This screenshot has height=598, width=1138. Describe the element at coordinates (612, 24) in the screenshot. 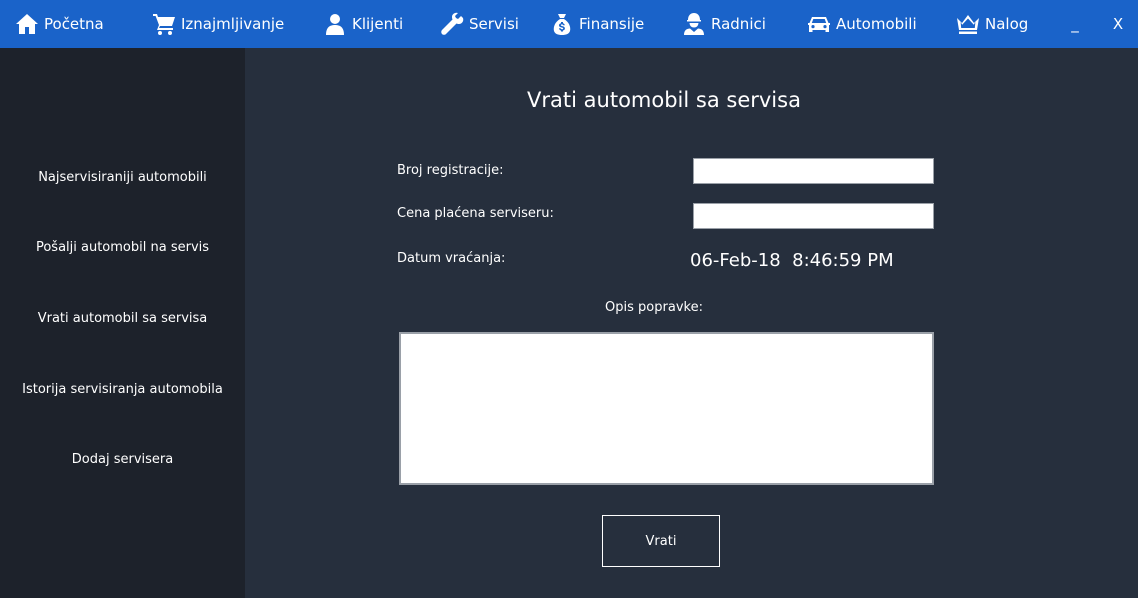

I see `nav-item-label: Finansije` at that location.